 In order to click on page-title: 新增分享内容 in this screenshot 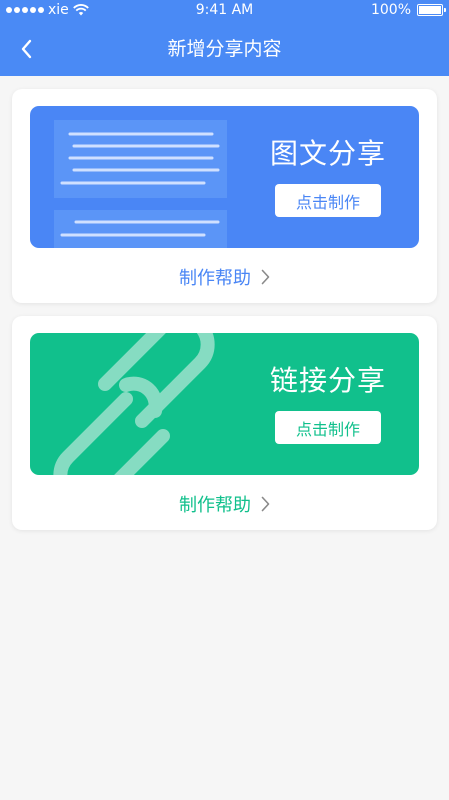, I will do `click(224, 49)`.